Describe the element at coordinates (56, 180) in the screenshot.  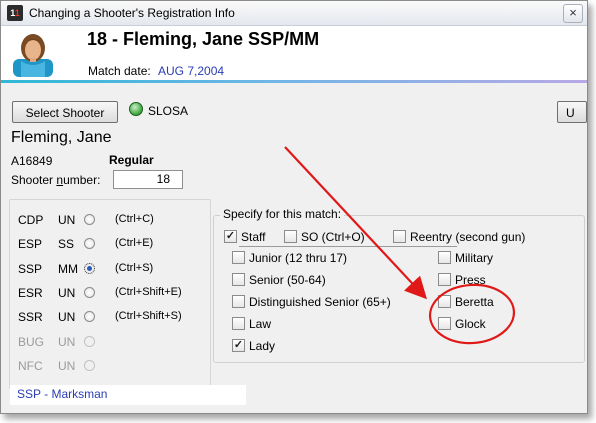
I see `shooter-number-label: Shooter number:` at that location.